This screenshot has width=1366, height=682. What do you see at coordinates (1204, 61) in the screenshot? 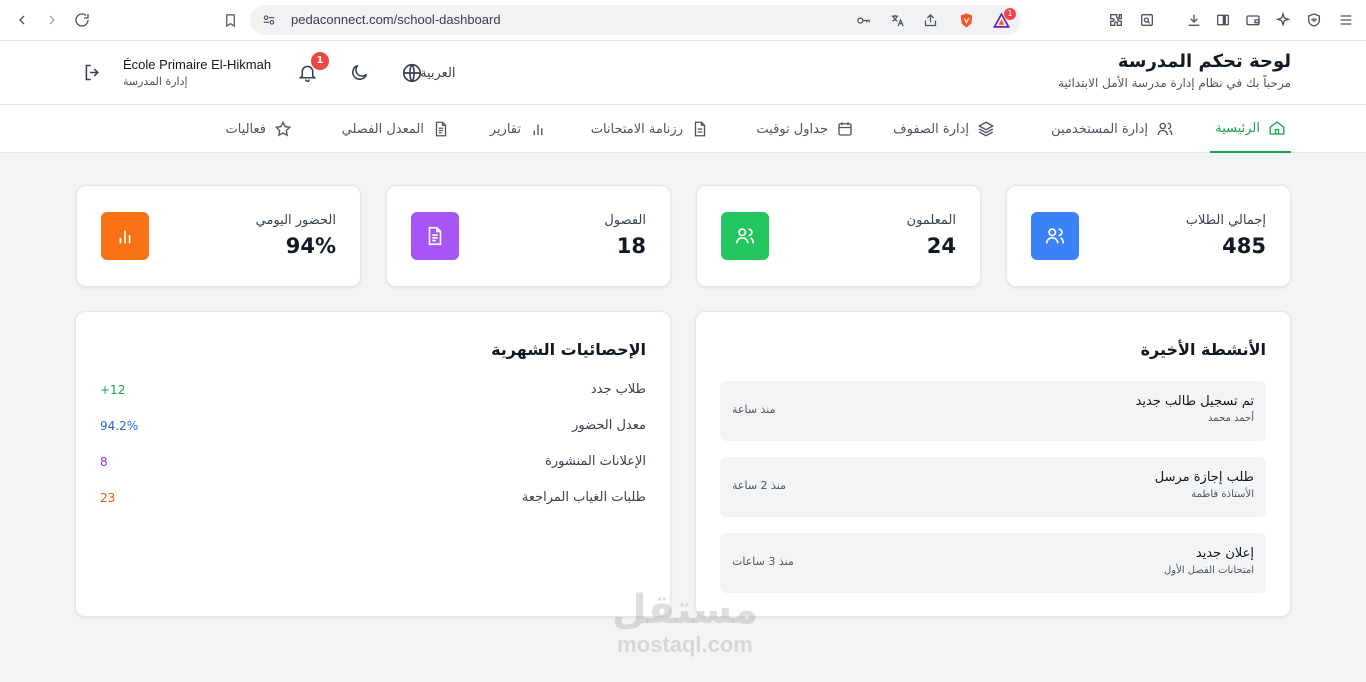
I see `page-title: لوحة تحكم المدرسة` at bounding box center [1204, 61].